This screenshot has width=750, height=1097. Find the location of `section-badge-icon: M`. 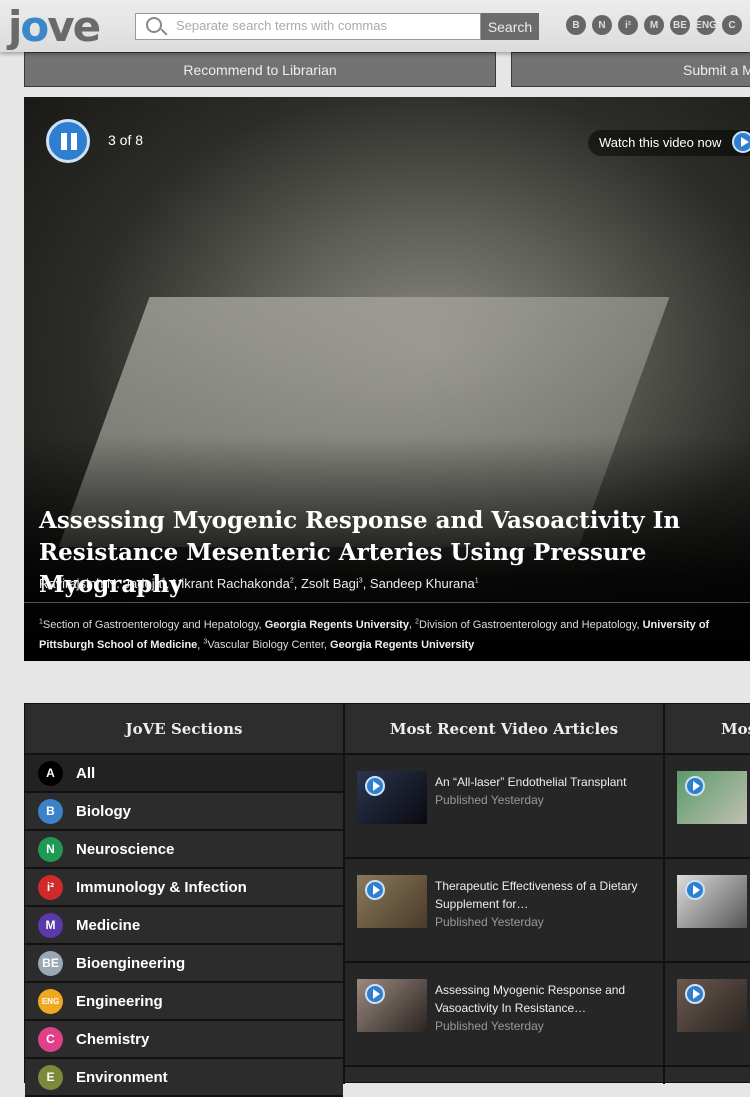

section-badge-icon: M is located at coordinates (50, 925).